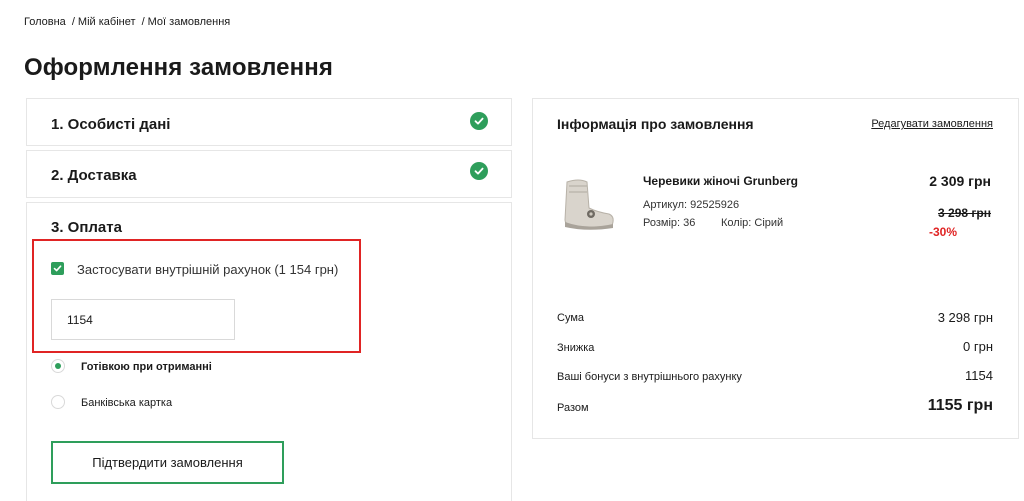  Describe the element at coordinates (960, 181) in the screenshot. I see `product-price: 2 309 грн` at that location.